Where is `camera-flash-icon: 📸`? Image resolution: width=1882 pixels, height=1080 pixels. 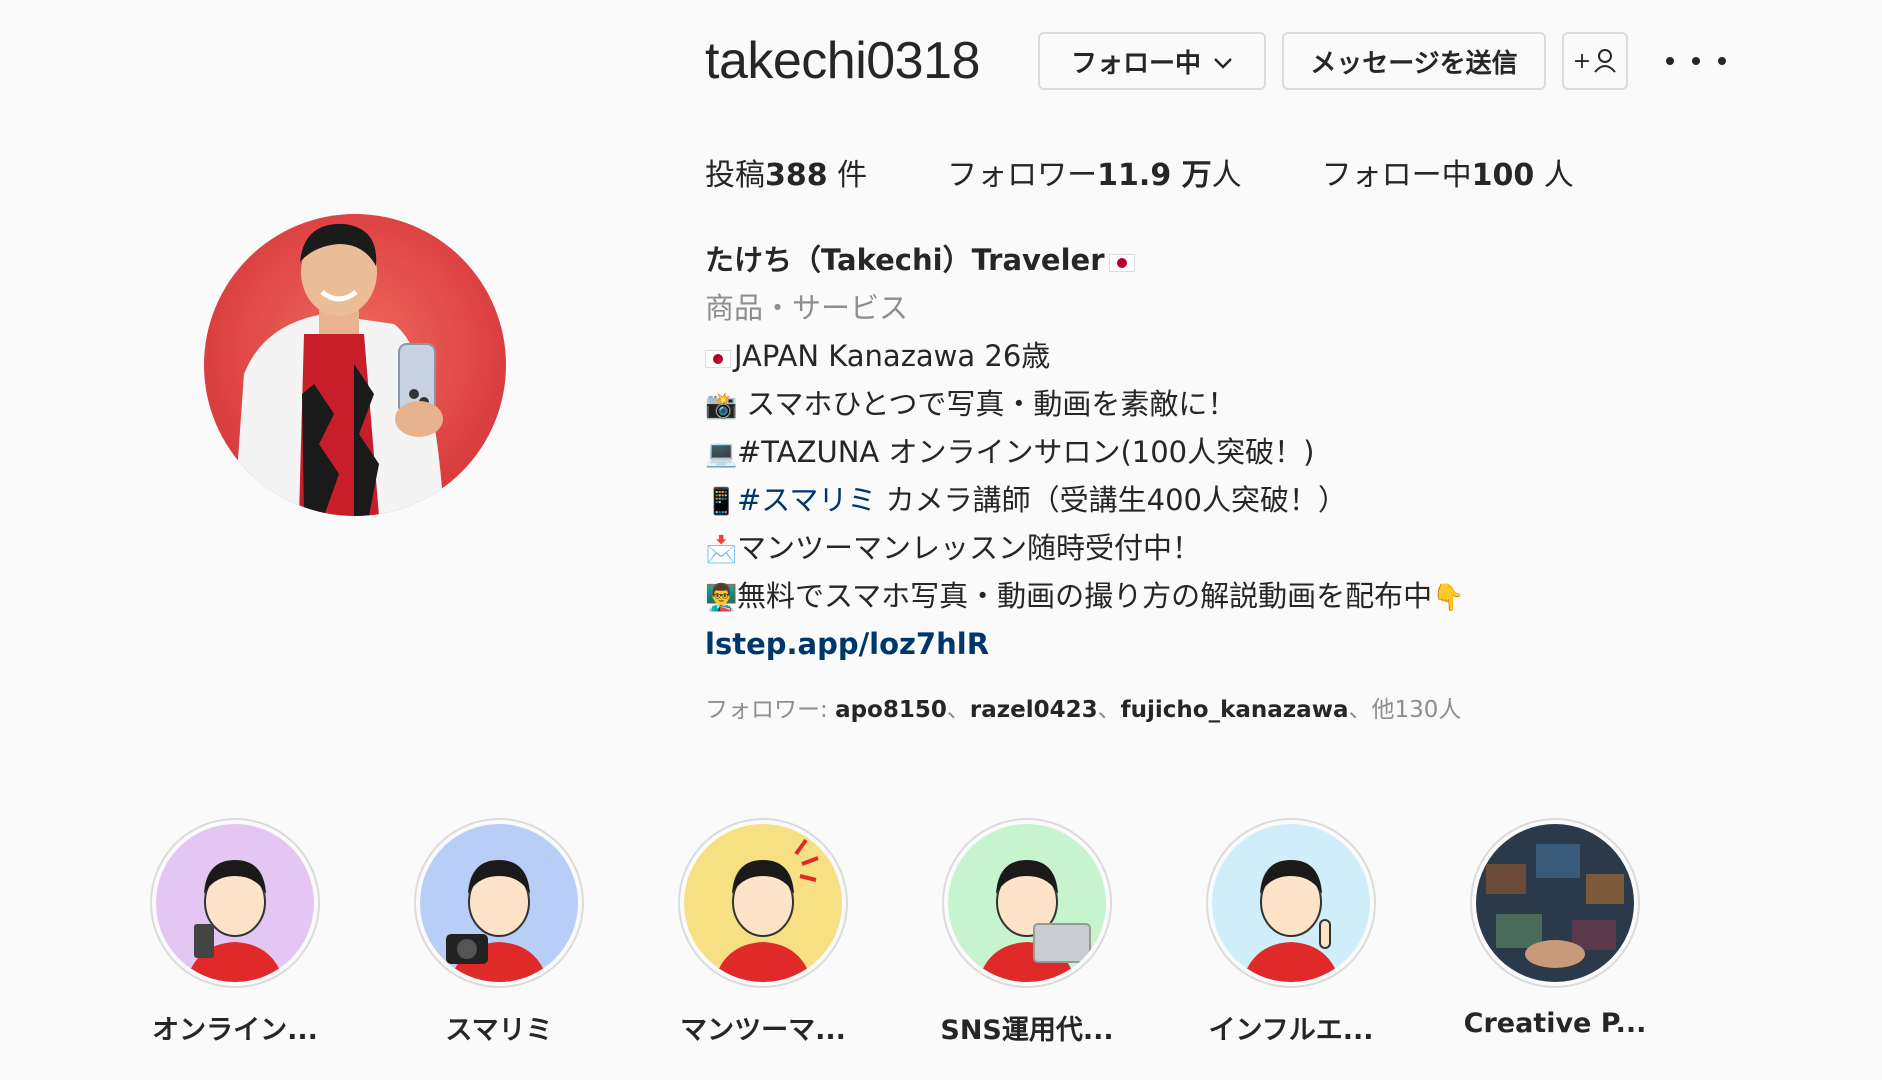
camera-flash-icon: 📸 is located at coordinates (721, 406).